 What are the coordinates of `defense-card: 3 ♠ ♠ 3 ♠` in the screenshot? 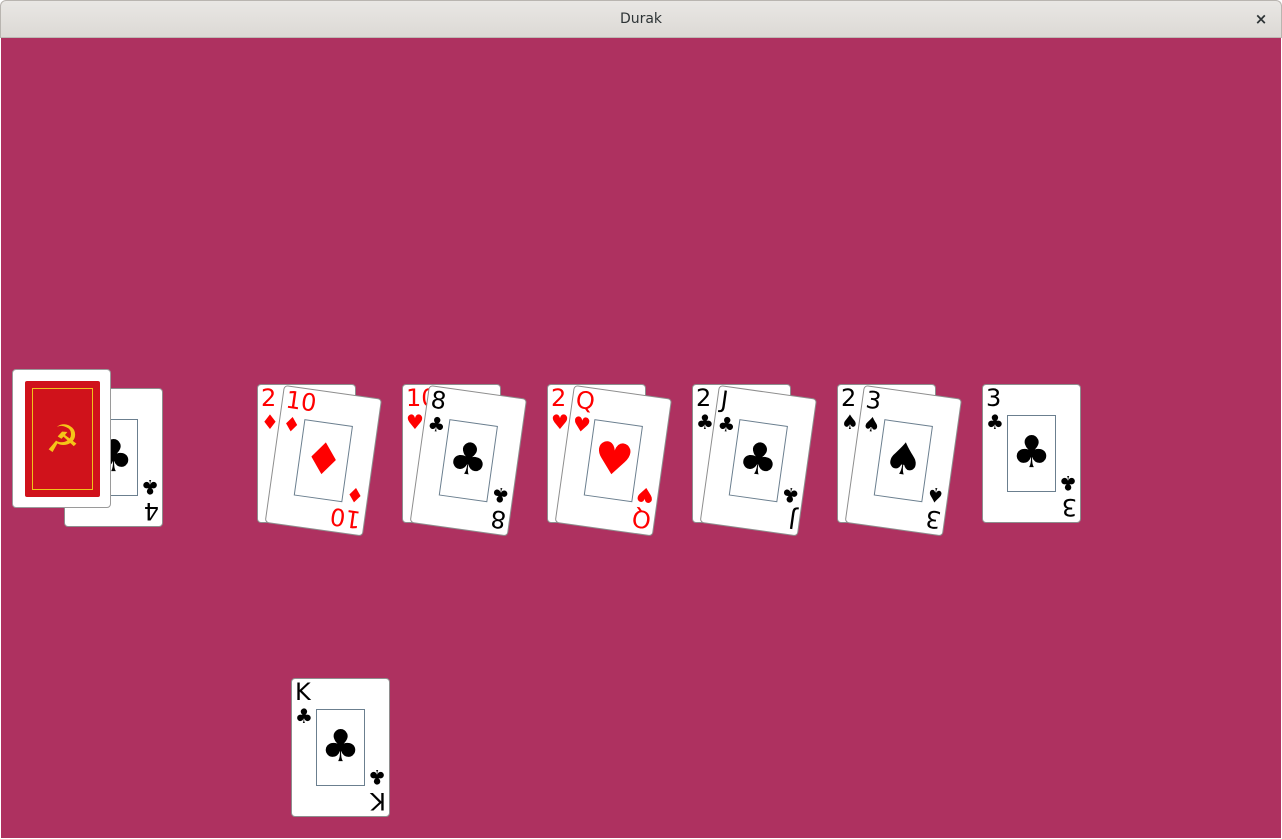 It's located at (903, 461).